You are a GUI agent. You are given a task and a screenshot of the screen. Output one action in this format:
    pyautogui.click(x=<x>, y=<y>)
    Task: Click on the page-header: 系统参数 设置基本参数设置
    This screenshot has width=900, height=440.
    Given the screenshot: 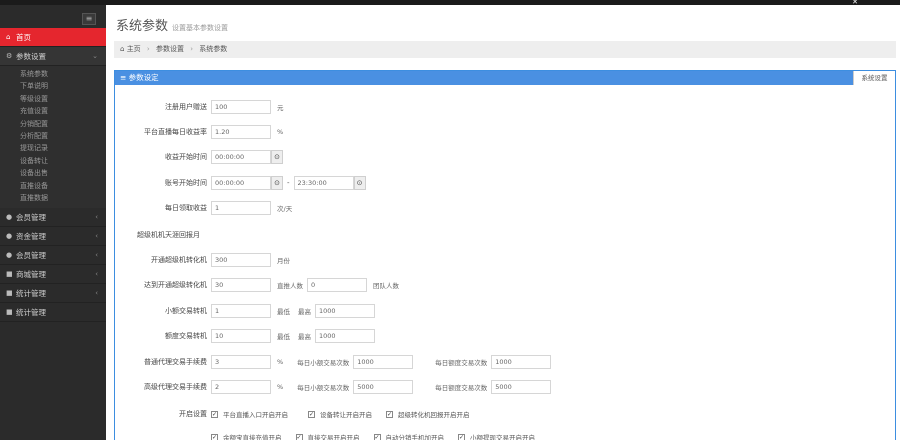 What is the action you would take?
    pyautogui.click(x=172, y=24)
    